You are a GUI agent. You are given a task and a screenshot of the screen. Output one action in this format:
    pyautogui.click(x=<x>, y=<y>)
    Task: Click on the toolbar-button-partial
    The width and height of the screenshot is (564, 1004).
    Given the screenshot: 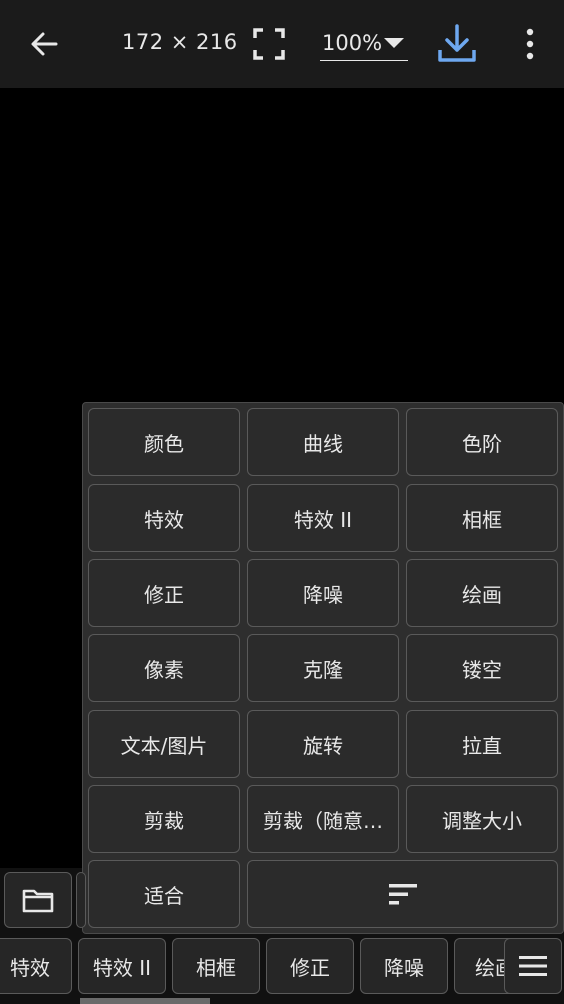 What is the action you would take?
    pyautogui.click(x=81, y=900)
    